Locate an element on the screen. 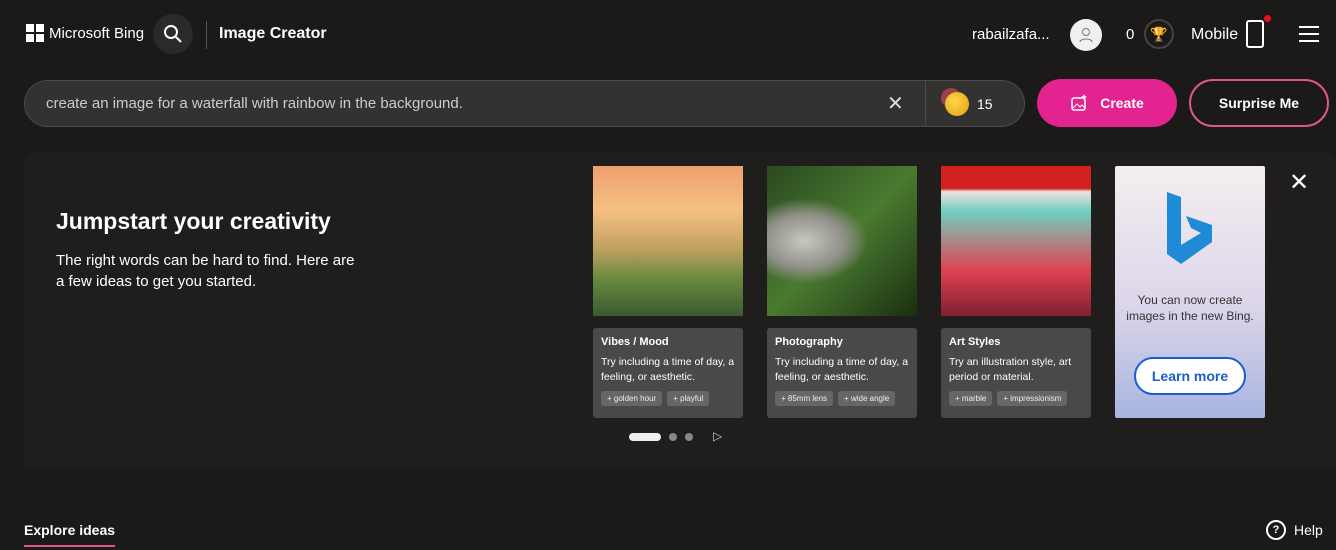 This screenshot has width=1336, height=550. help-icon: ? is located at coordinates (1276, 530).